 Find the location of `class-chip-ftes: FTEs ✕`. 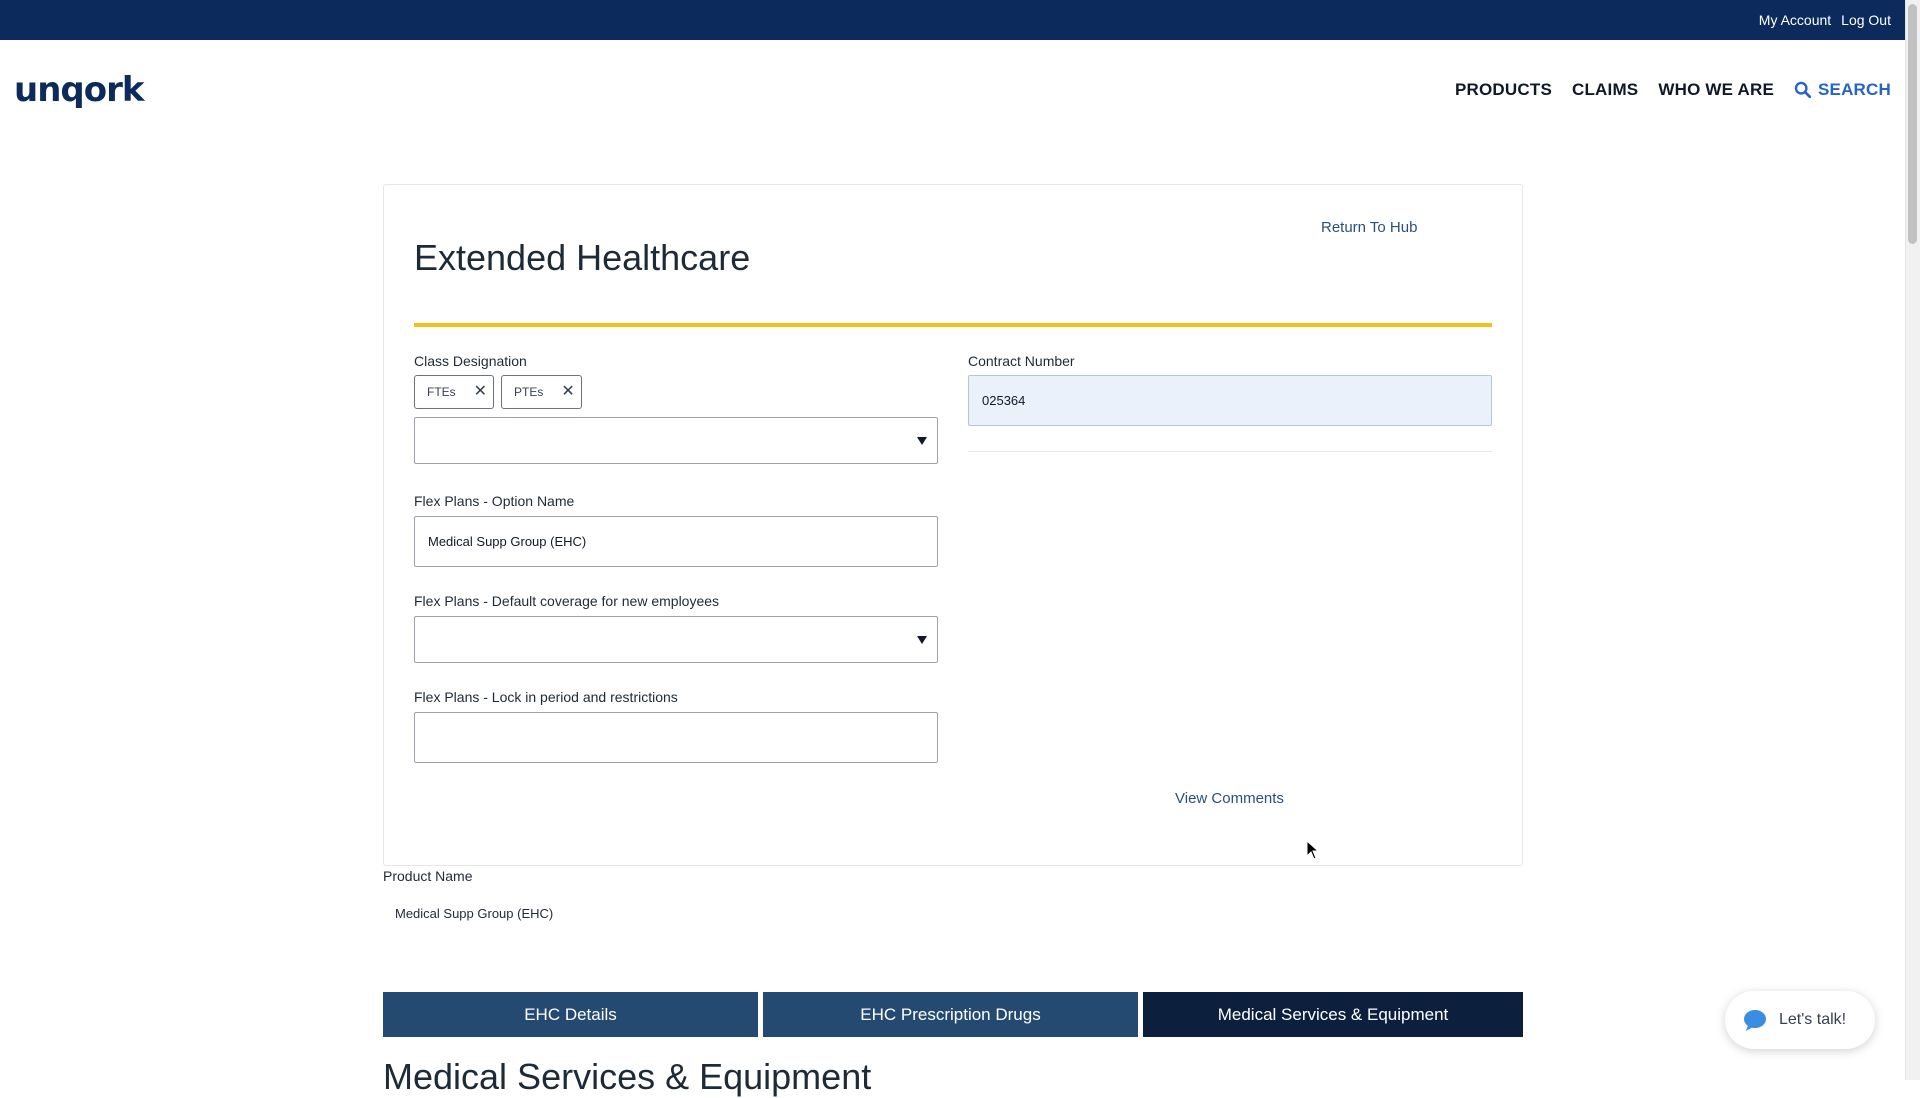

class-chip-ftes: FTEs ✕ is located at coordinates (454, 392).